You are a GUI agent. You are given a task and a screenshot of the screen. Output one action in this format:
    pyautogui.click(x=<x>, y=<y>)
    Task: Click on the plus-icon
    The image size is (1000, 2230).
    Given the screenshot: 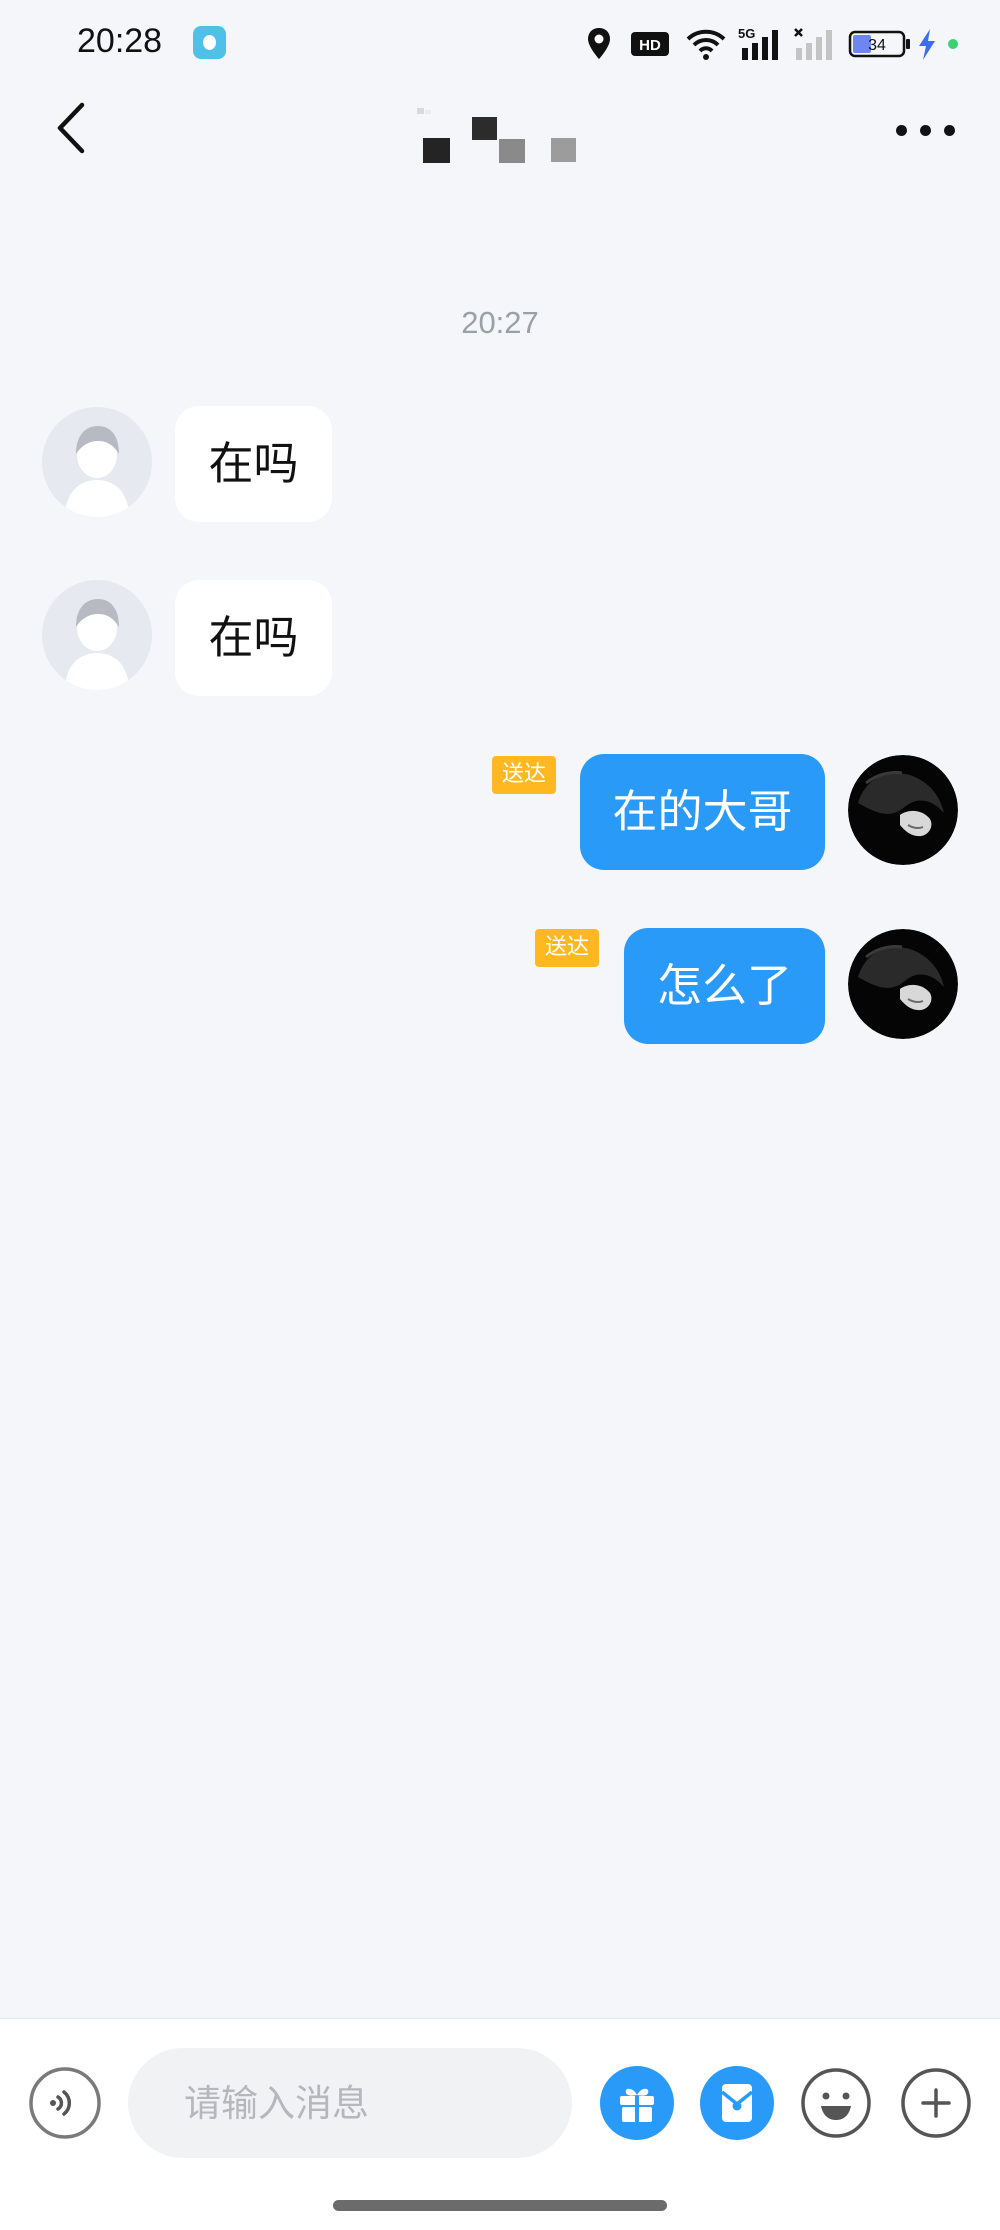 What is the action you would take?
    pyautogui.click(x=936, y=2103)
    